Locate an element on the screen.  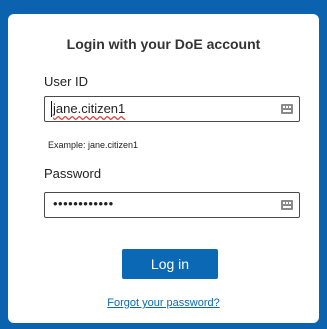
user-id-example: Example: jane.citizen1 is located at coordinates (93, 145).